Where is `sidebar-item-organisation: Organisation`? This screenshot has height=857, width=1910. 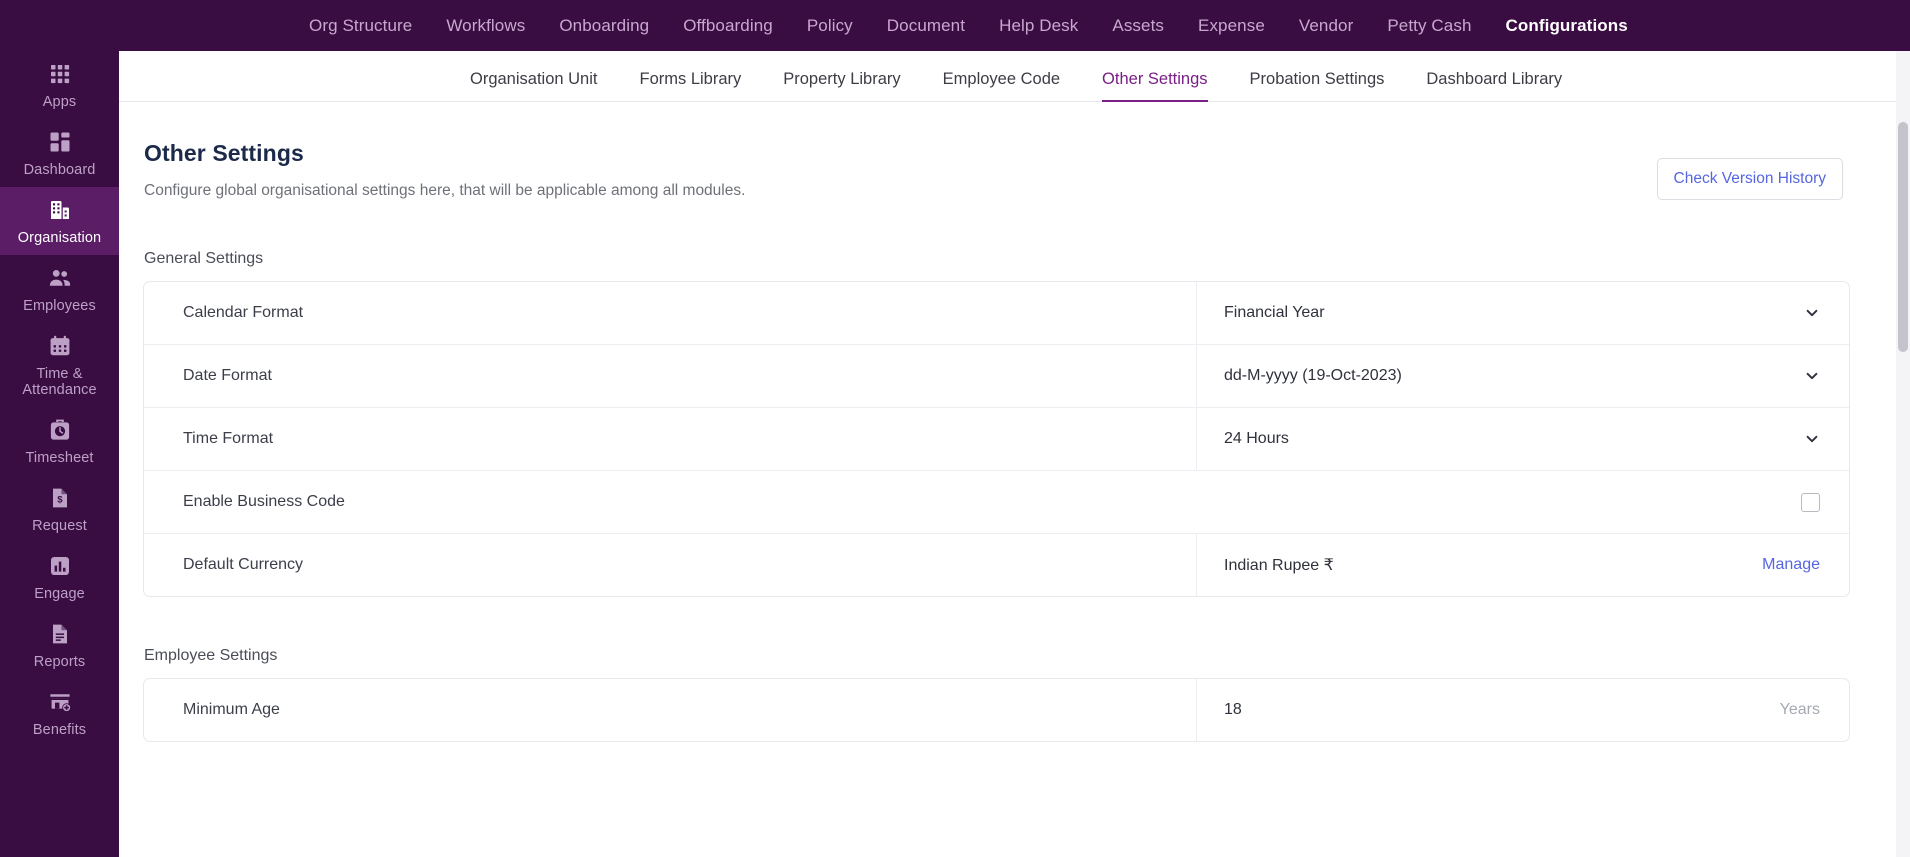
sidebar-item-organisation: Organisation is located at coordinates (59, 221).